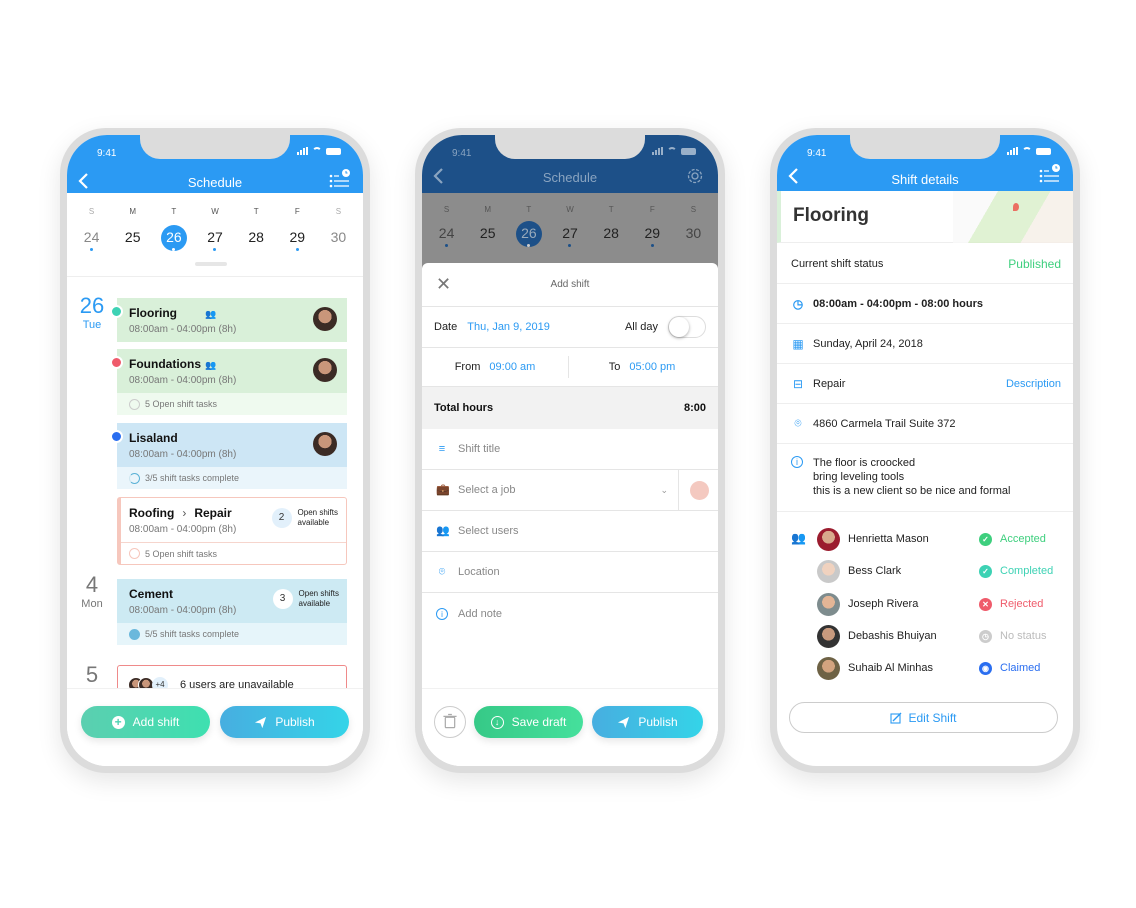 The image size is (1136, 908). What do you see at coordinates (134, 634) in the screenshot?
I see `check-circle-icon` at bounding box center [134, 634].